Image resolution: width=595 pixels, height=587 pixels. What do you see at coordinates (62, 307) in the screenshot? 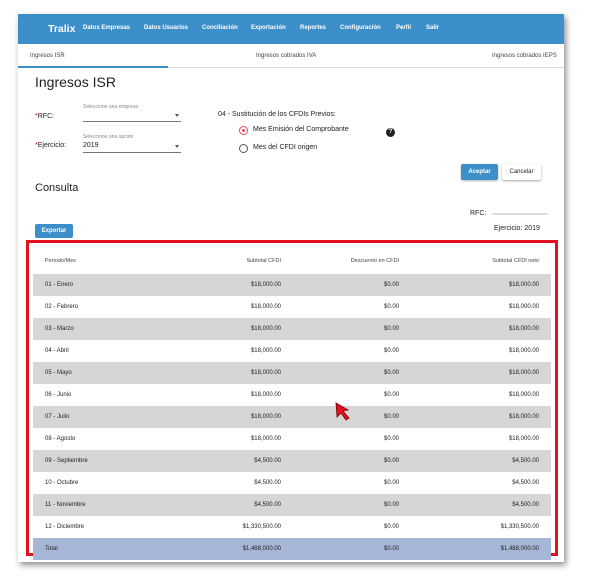
I see `periodo-cell: 02 - Febrero` at bounding box center [62, 307].